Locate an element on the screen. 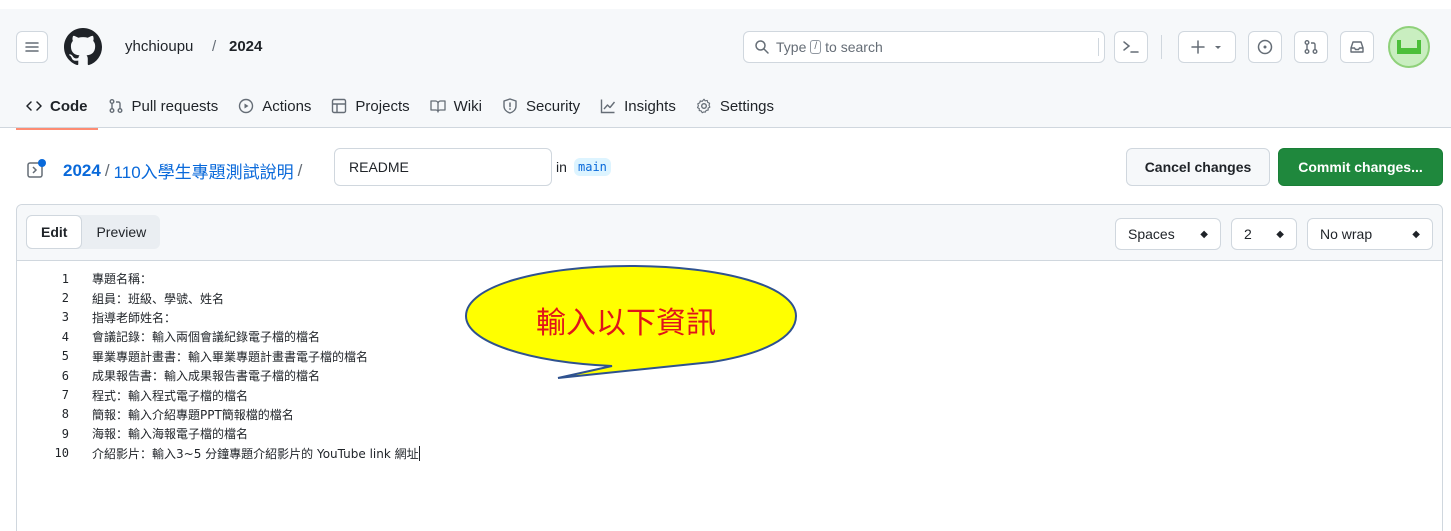  breadcrumb-repo-link: 2024 is located at coordinates (82, 171).